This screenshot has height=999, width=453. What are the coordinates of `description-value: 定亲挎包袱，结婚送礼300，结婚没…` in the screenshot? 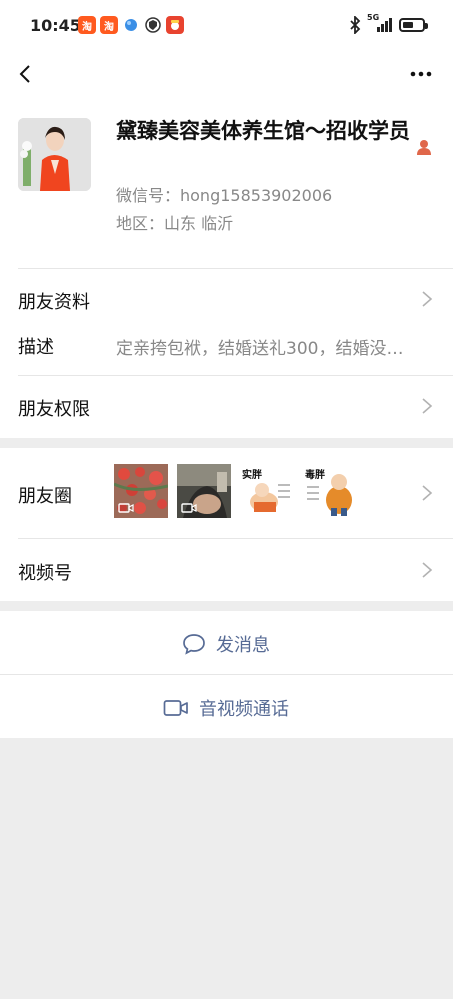 It's located at (260, 349).